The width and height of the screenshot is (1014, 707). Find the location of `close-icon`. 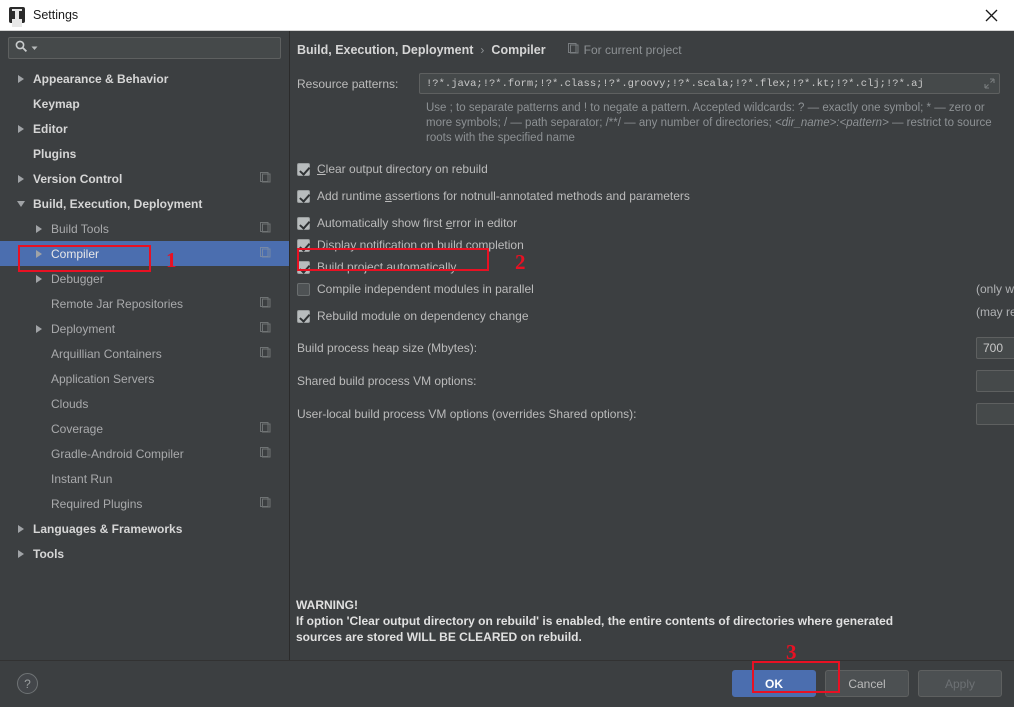

close-icon is located at coordinates (991, 15).